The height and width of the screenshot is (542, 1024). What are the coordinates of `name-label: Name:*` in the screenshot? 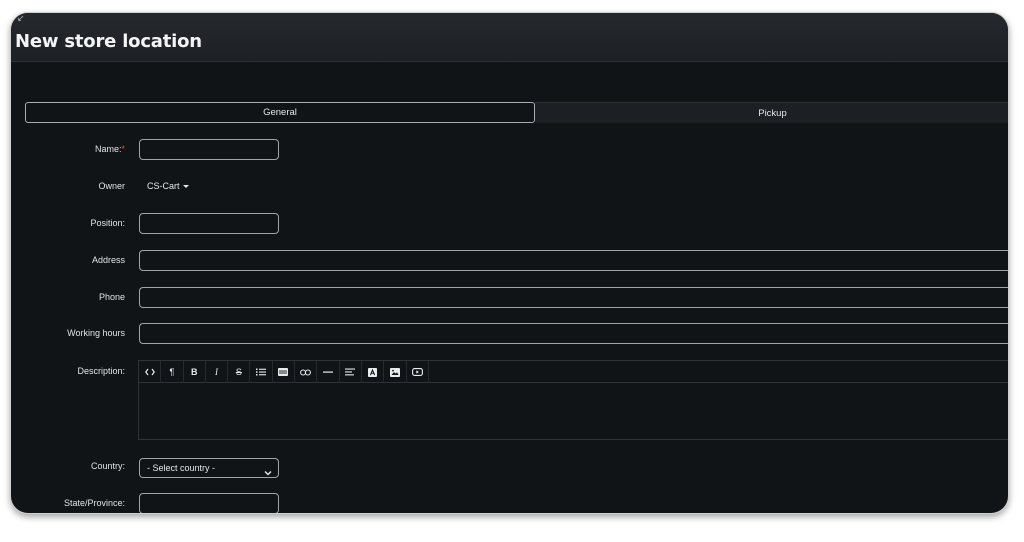 It's located at (109, 149).